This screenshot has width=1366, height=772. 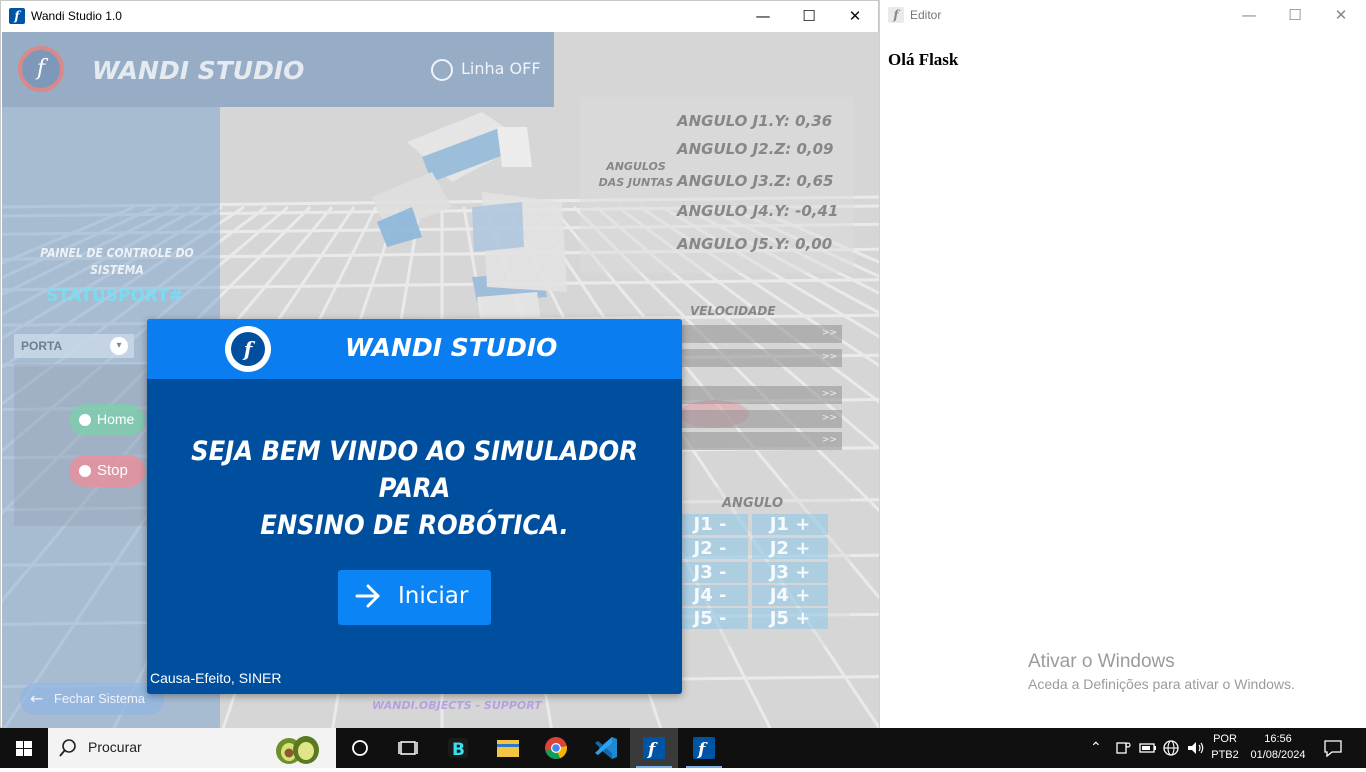 What do you see at coordinates (755, 149) in the screenshot?
I see `angle-j2: ANGULO J2.Z: 0,09` at bounding box center [755, 149].